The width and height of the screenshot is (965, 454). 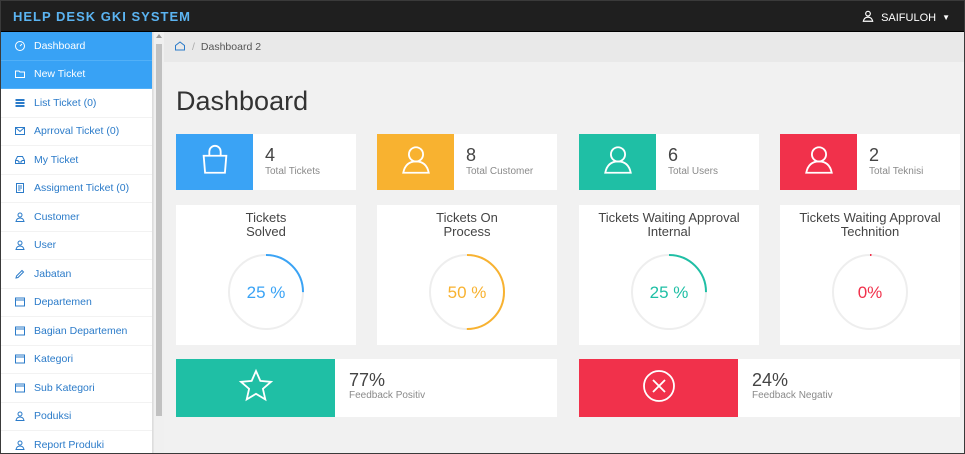 I want to click on stat-card-total-tickets: 4 Total Tickets, so click(x=266, y=162).